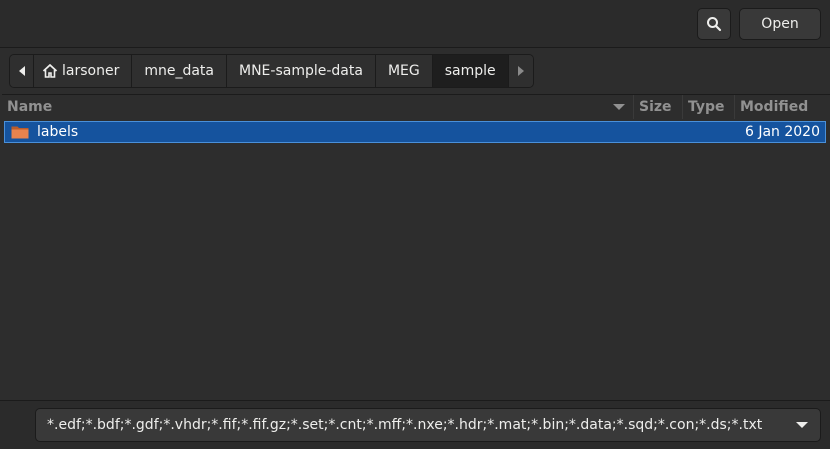 The width and height of the screenshot is (830, 449). Describe the element at coordinates (780, 24) in the screenshot. I see `open-button: Open` at that location.